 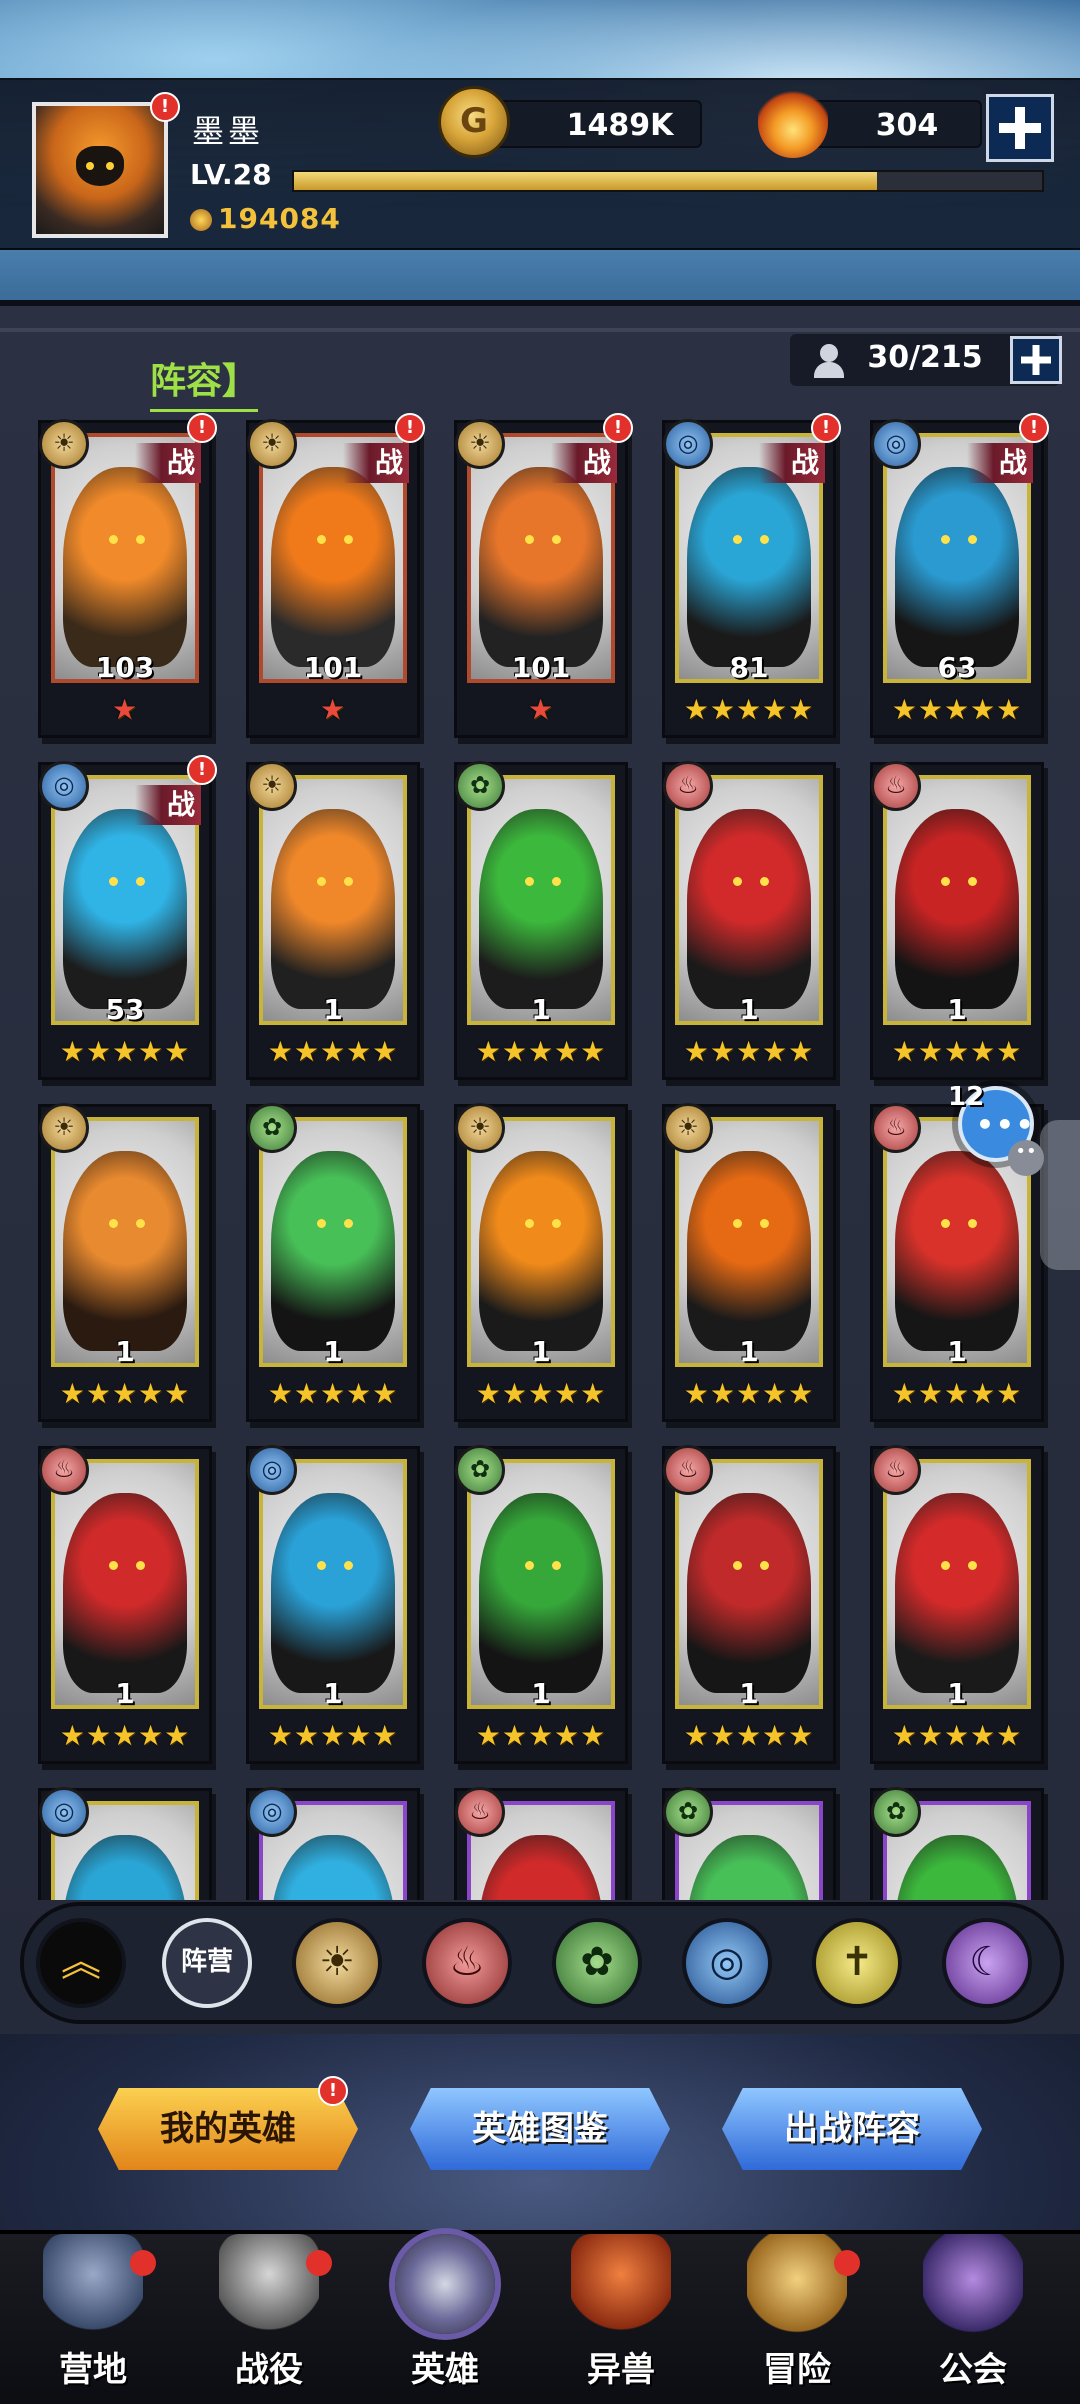 I want to click on in-battle-tag: 战, so click(x=376, y=463).